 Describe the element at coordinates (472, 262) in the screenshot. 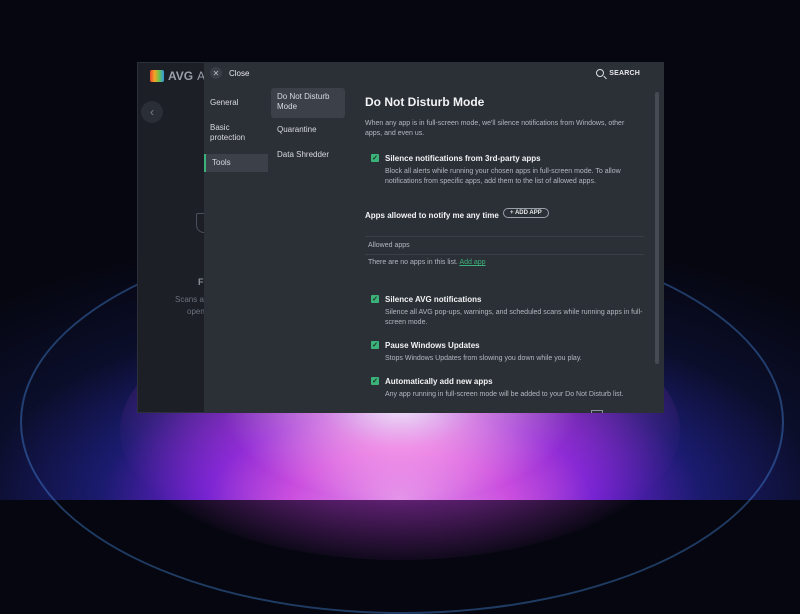

I see `add-app-link: Add app` at that location.